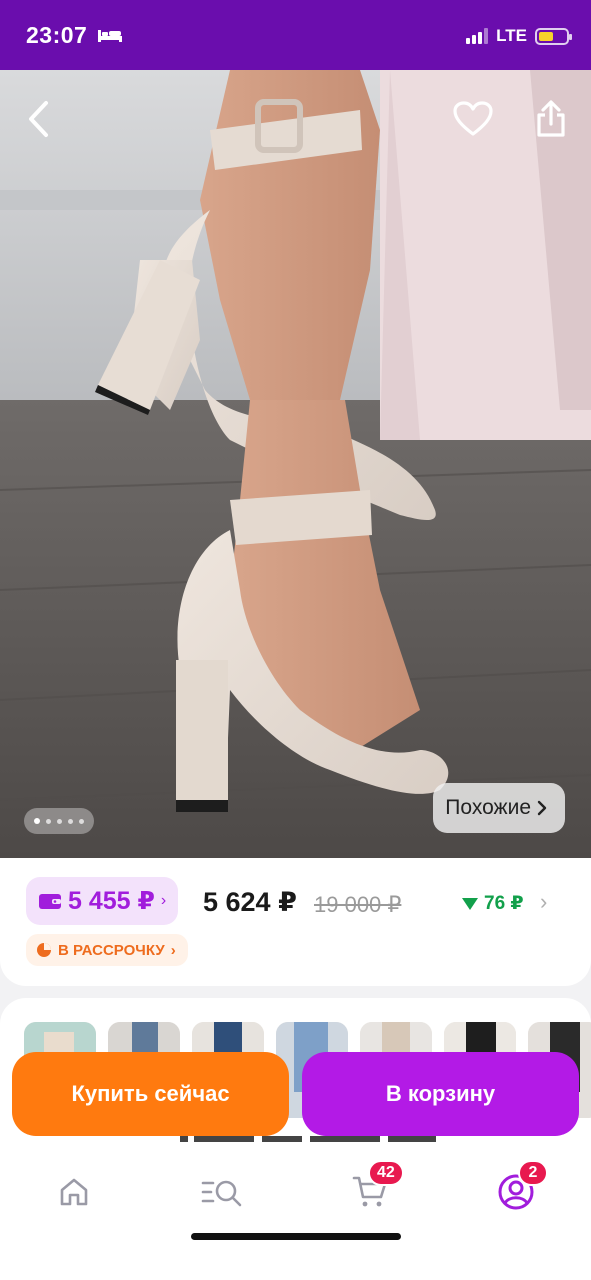  Describe the element at coordinates (295, 1214) in the screenshot. I see `bottom-tab-bar: 42 2` at that location.